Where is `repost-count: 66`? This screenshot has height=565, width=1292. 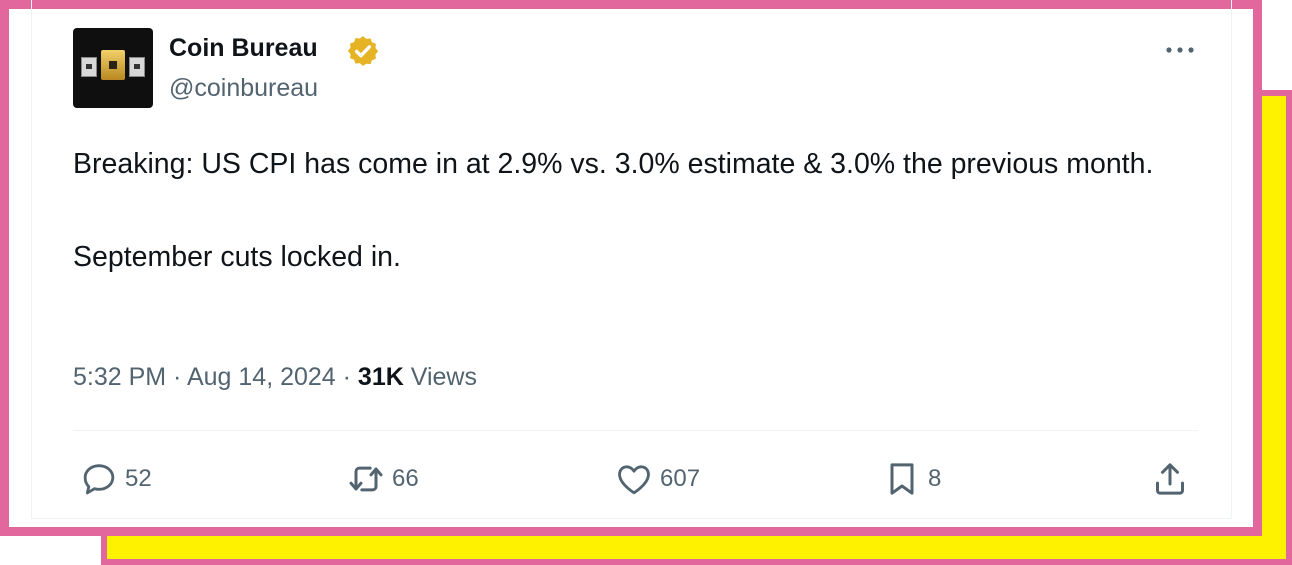
repost-count: 66 is located at coordinates (405, 478).